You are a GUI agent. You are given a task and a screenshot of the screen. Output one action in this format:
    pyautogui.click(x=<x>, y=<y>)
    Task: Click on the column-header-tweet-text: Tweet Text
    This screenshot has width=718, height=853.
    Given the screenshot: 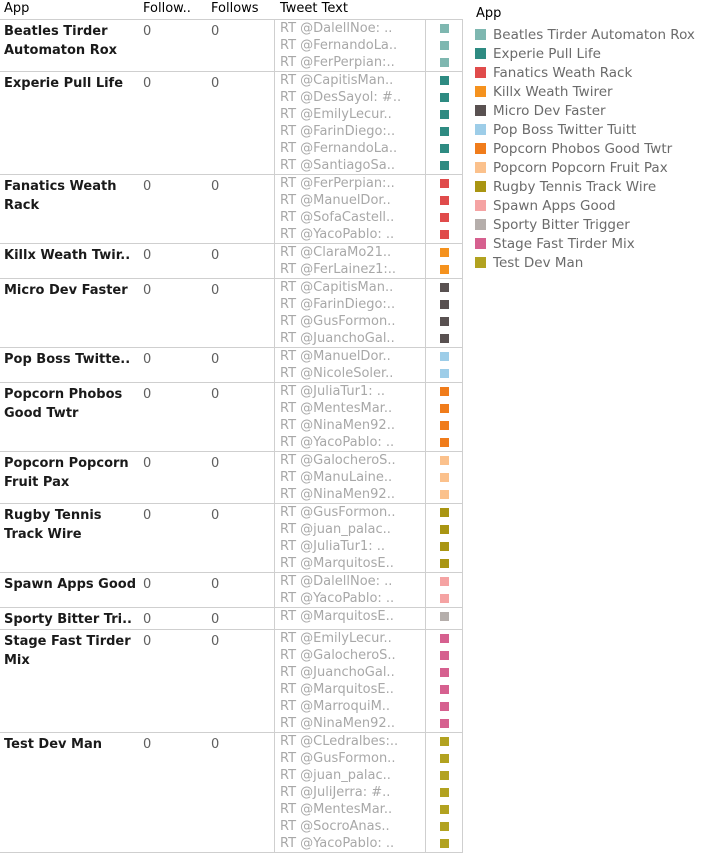 What is the action you would take?
    pyautogui.click(x=350, y=8)
    